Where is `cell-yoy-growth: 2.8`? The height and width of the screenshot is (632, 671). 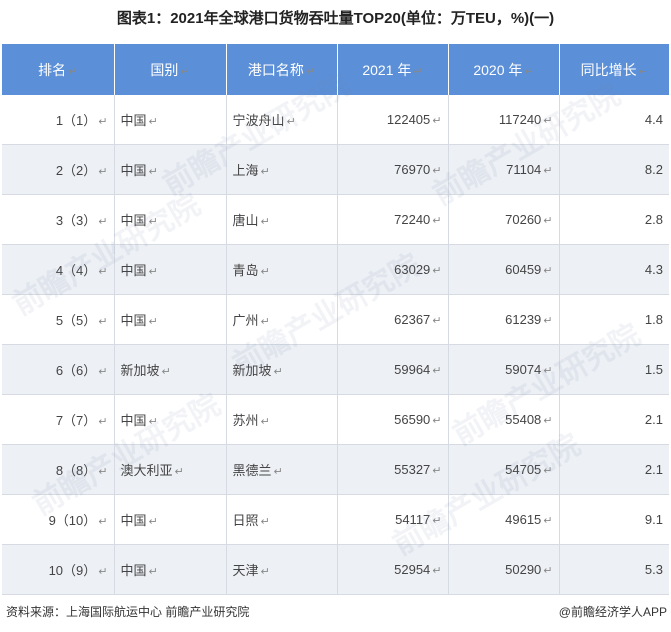
cell-yoy-growth: 2.8 is located at coordinates (613, 219).